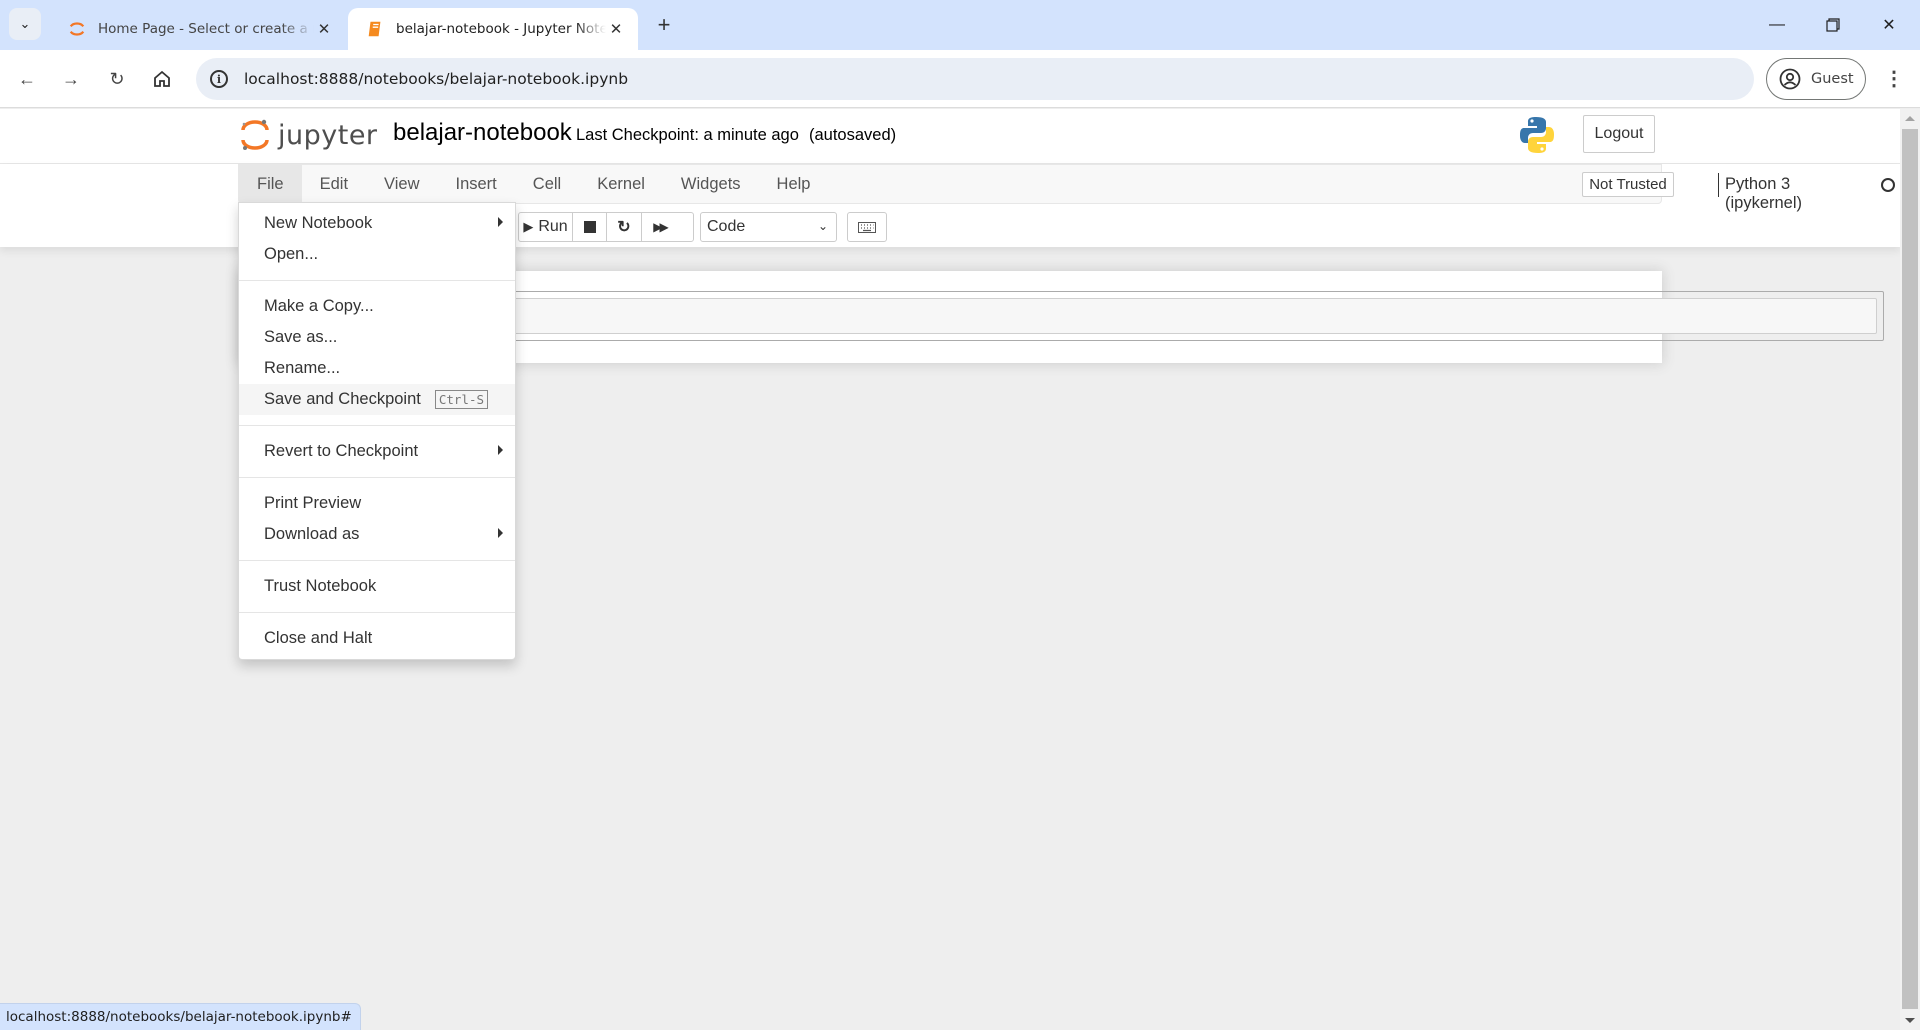  What do you see at coordinates (726, 226) in the screenshot?
I see `cell-type-value: Code` at bounding box center [726, 226].